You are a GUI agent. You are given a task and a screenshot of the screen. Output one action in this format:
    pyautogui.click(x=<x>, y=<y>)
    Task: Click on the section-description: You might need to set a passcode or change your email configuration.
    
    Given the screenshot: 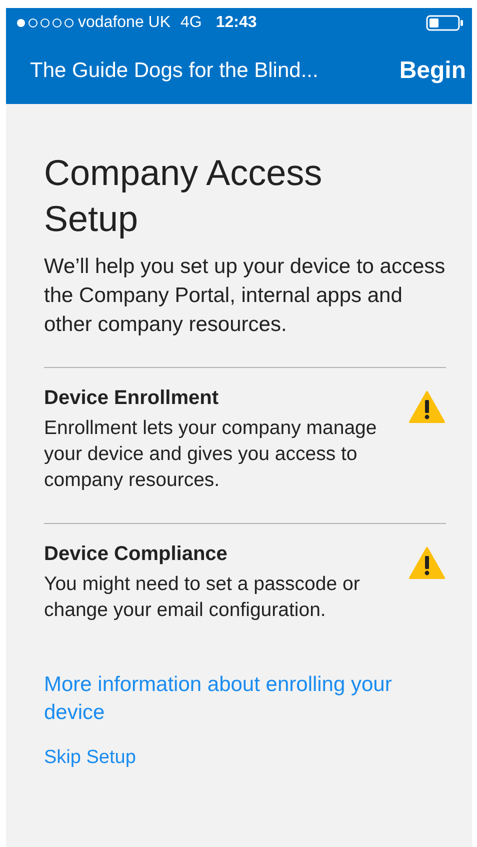 What is the action you would take?
    pyautogui.click(x=202, y=597)
    